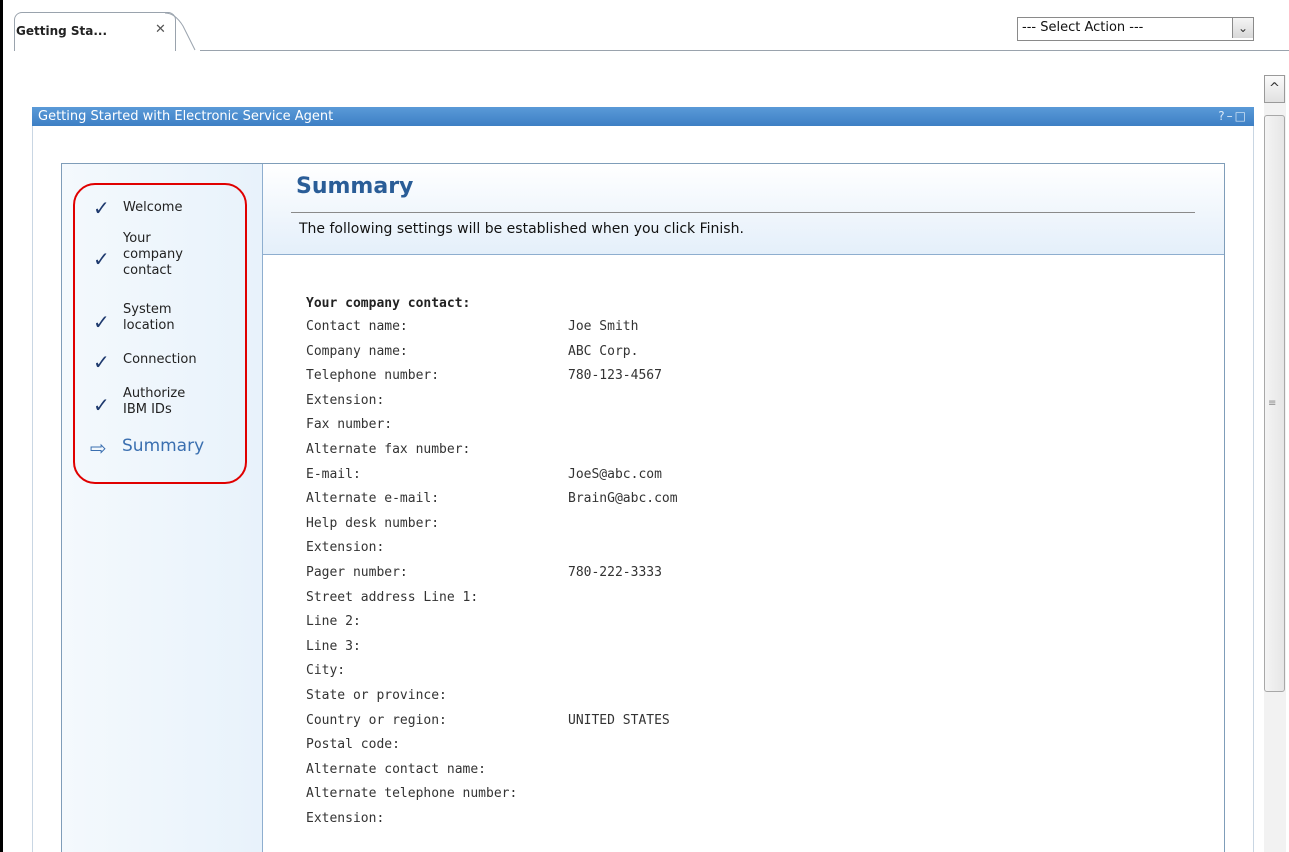 The image size is (1289, 852). I want to click on summary-row-label: Alternate contact name:, so click(396, 769).